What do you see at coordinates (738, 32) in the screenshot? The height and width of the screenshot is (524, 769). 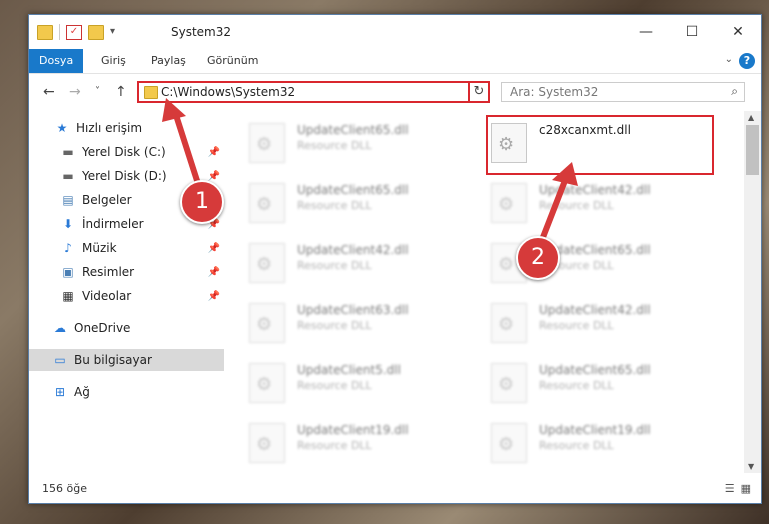 I see `close-button: ✕` at bounding box center [738, 32].